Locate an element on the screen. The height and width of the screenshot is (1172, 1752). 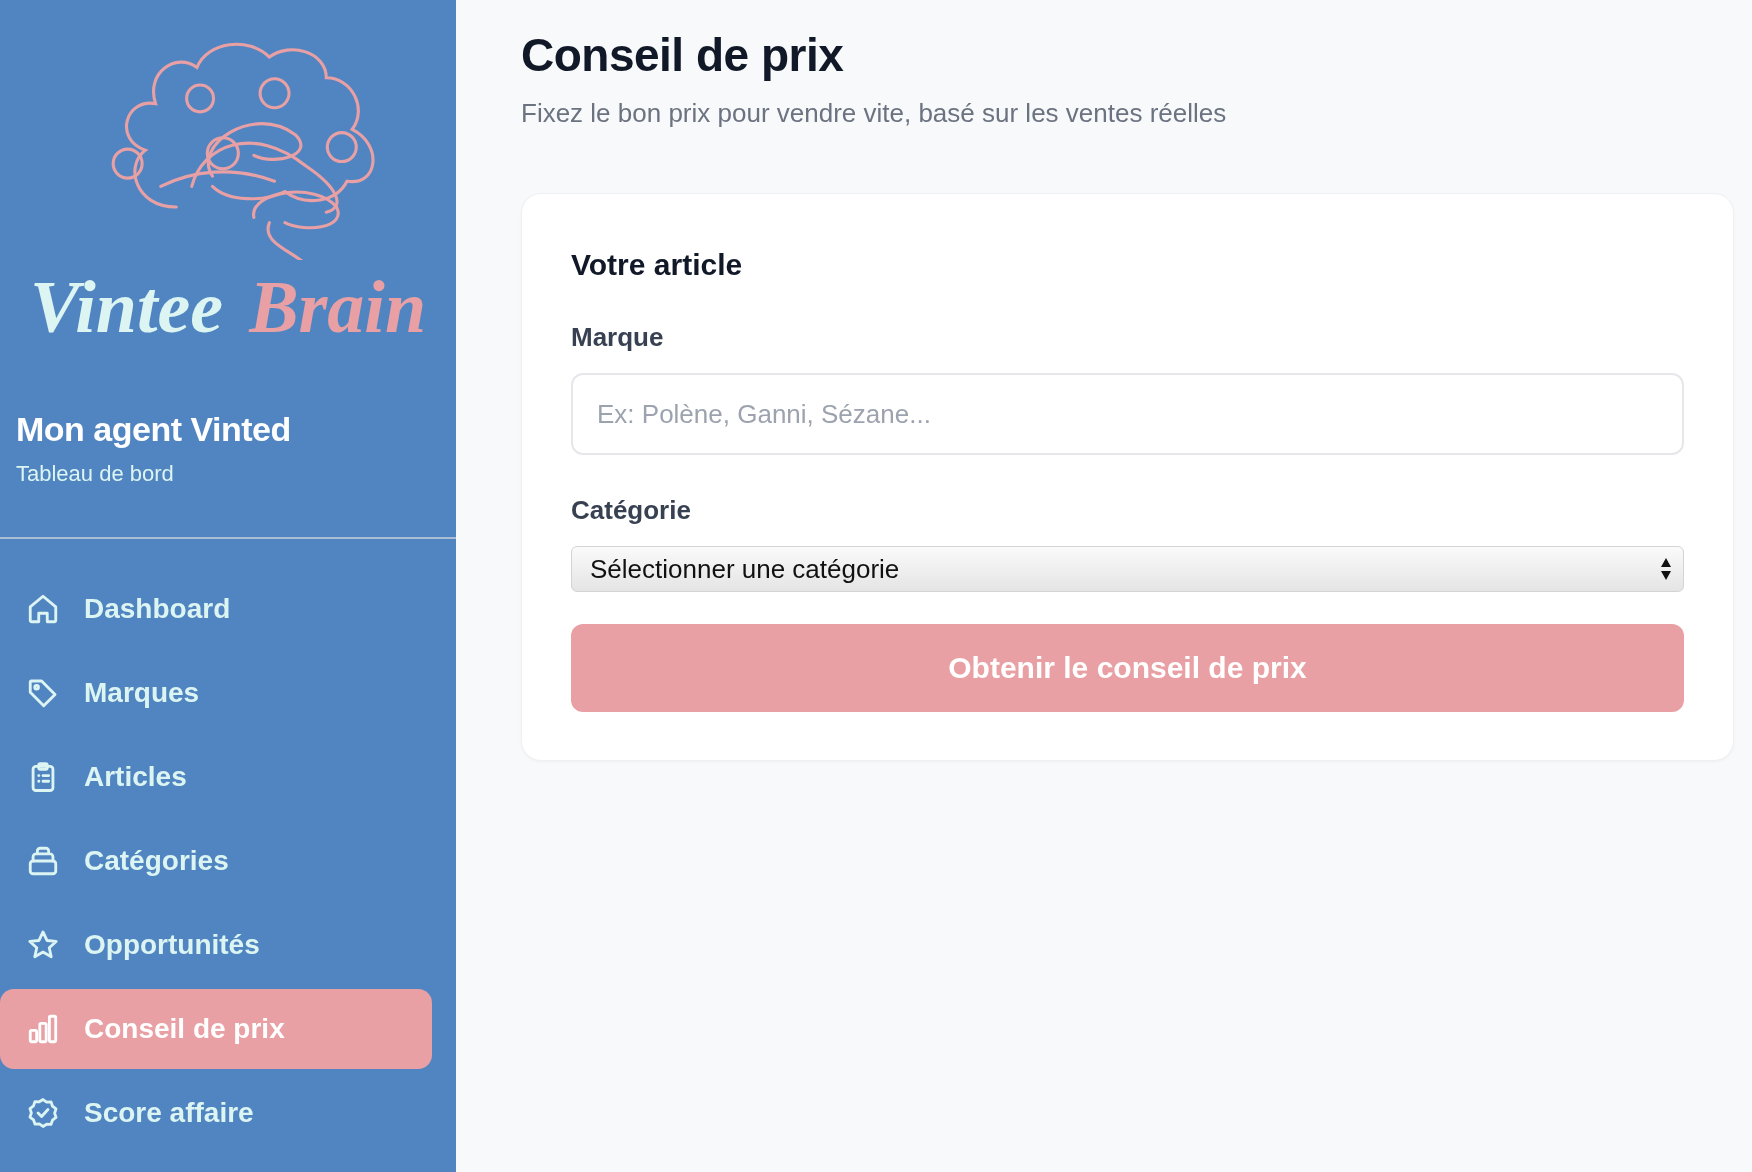
nav-item: Marques is located at coordinates (216, 693).